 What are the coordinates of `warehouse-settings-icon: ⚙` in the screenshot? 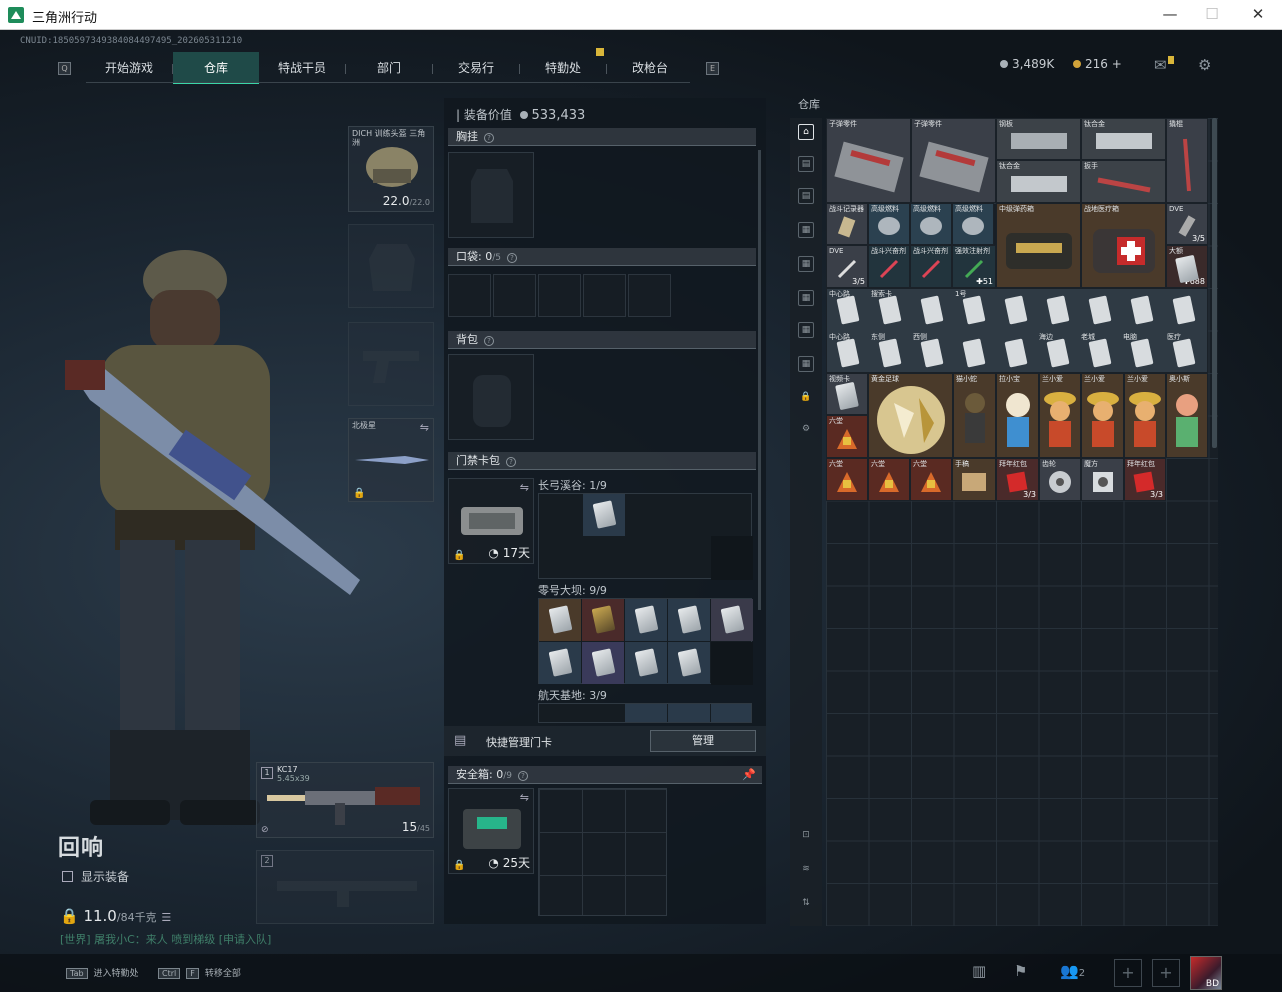 It's located at (806, 430).